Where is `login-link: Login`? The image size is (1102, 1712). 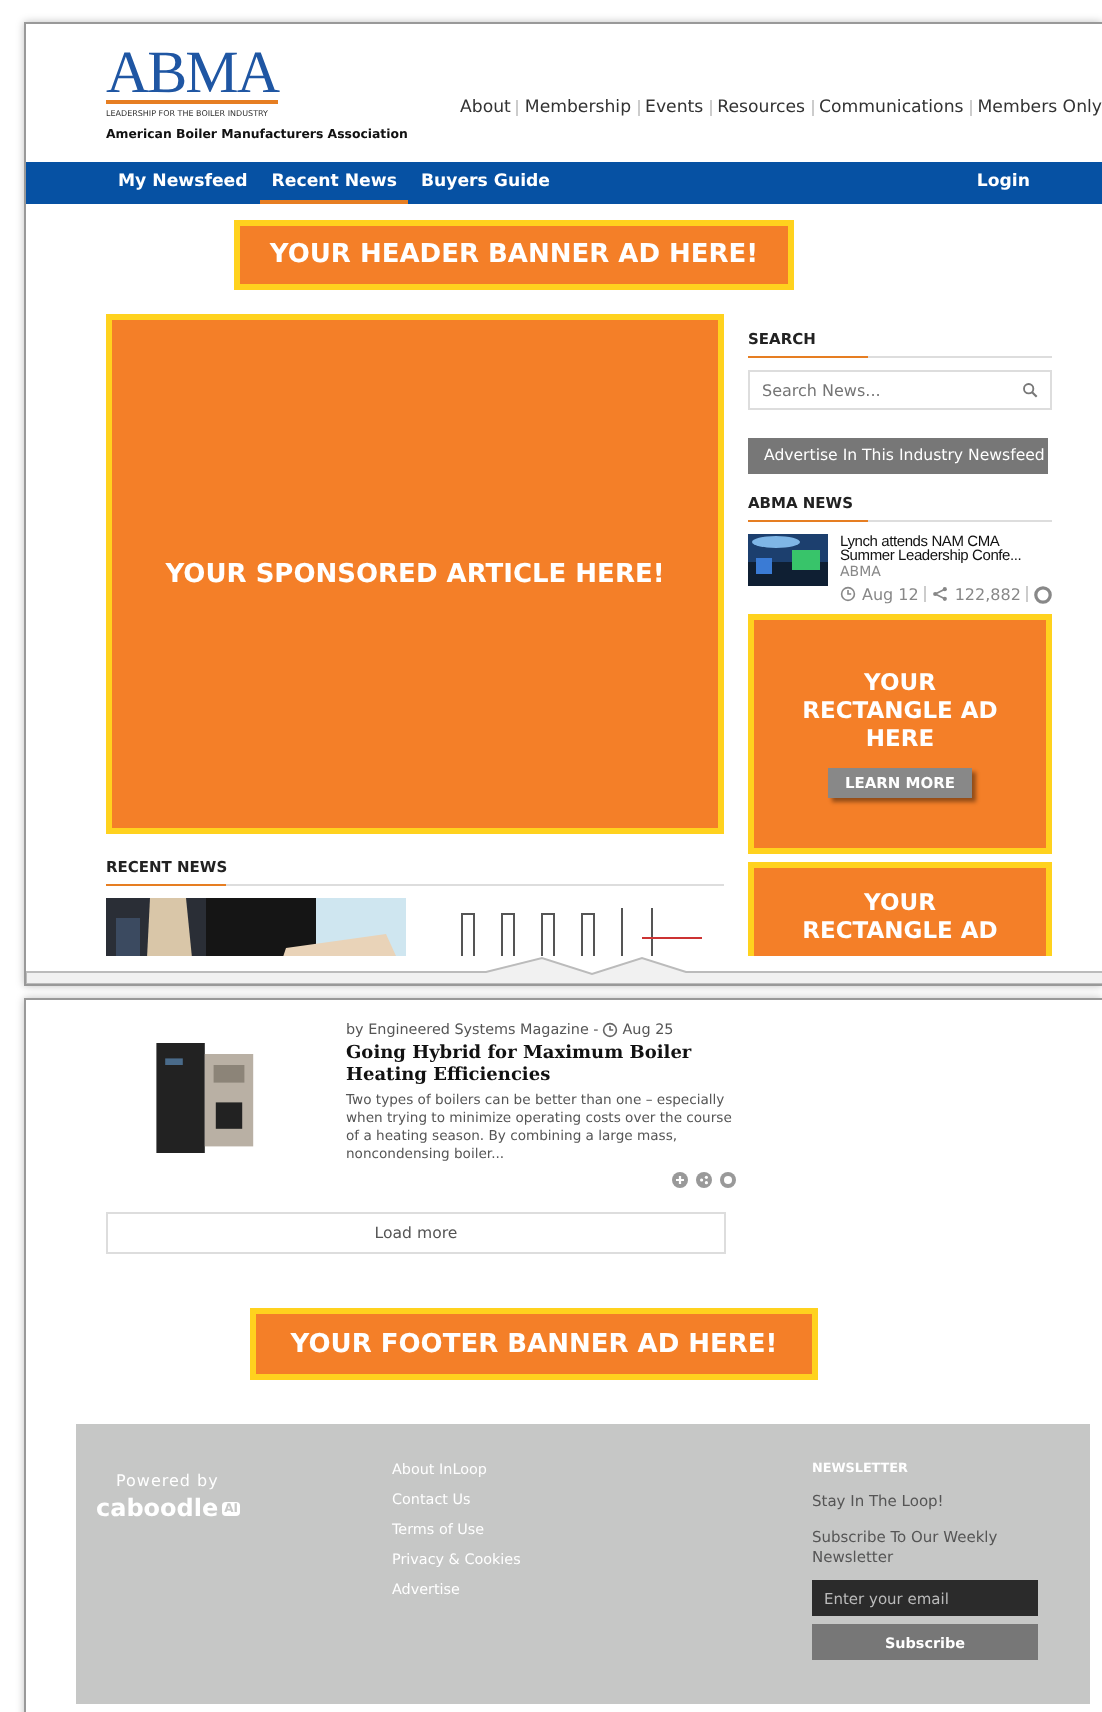
login-link: Login is located at coordinates (1003, 183).